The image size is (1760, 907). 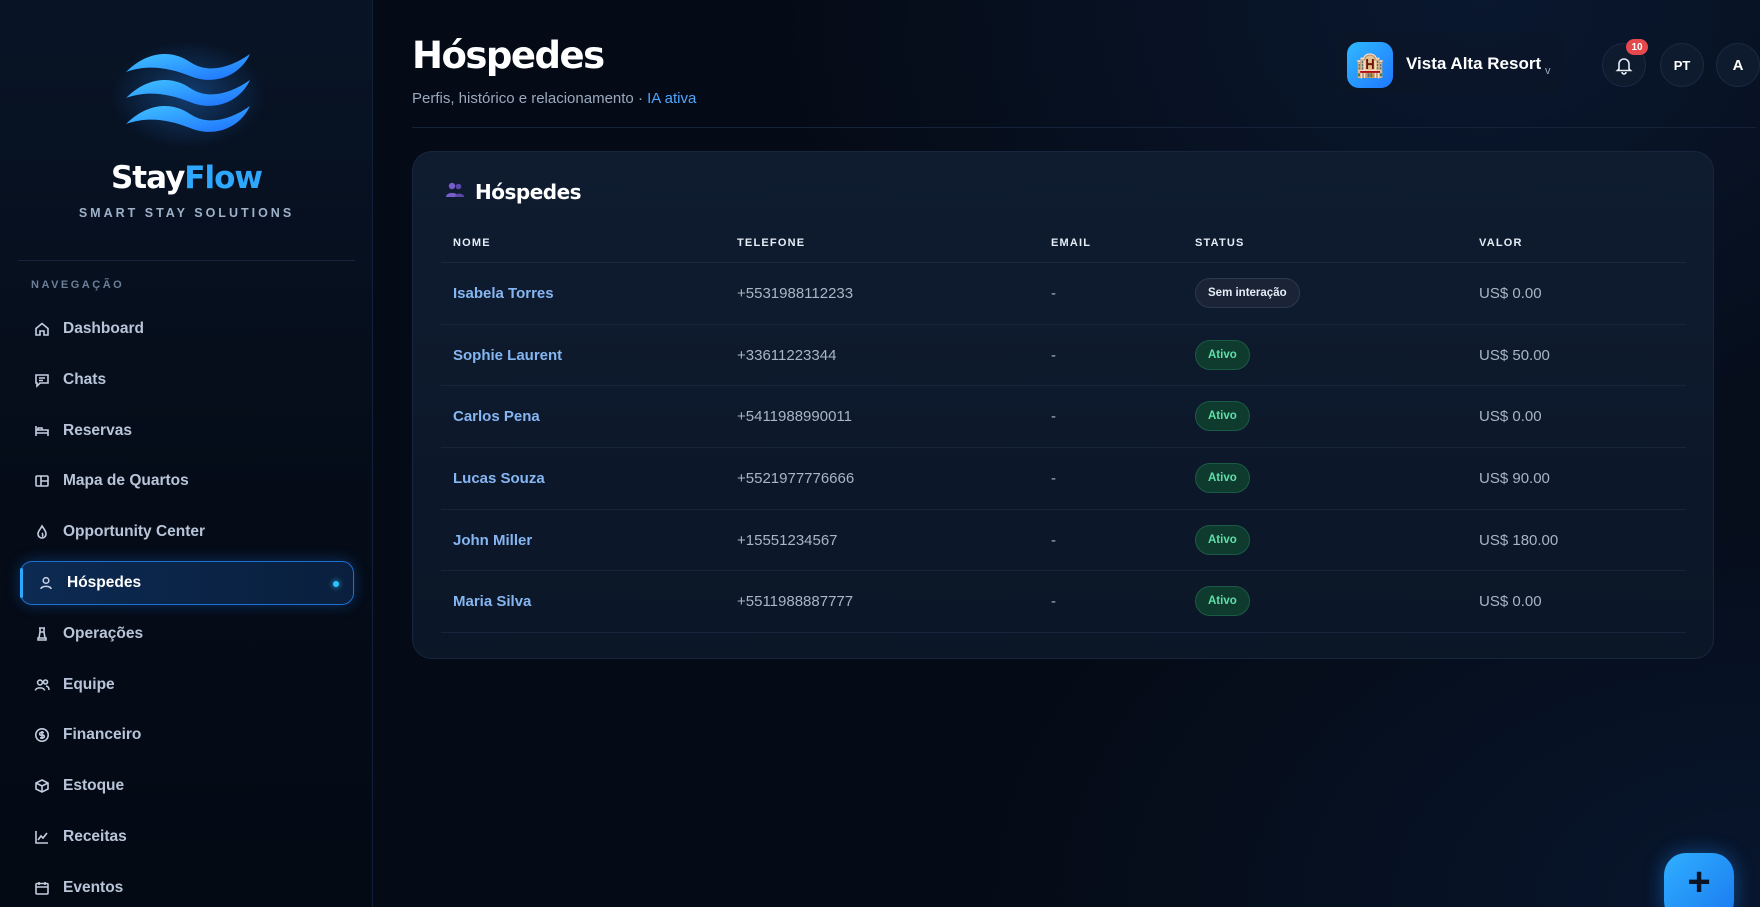 What do you see at coordinates (223, 178) in the screenshot?
I see `brand-name-part2: Flow` at bounding box center [223, 178].